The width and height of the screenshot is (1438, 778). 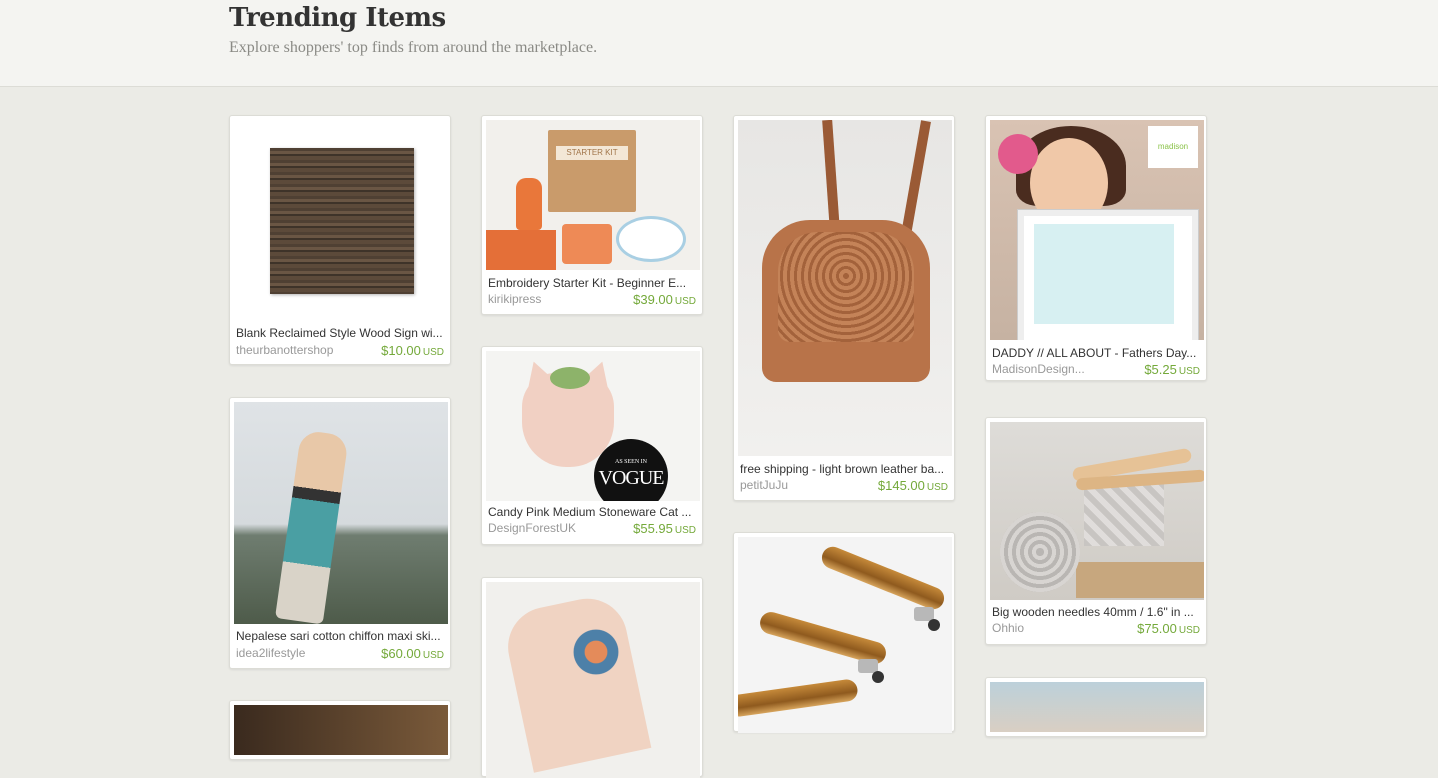 I want to click on wooden-base, so click(x=1140, y=580).